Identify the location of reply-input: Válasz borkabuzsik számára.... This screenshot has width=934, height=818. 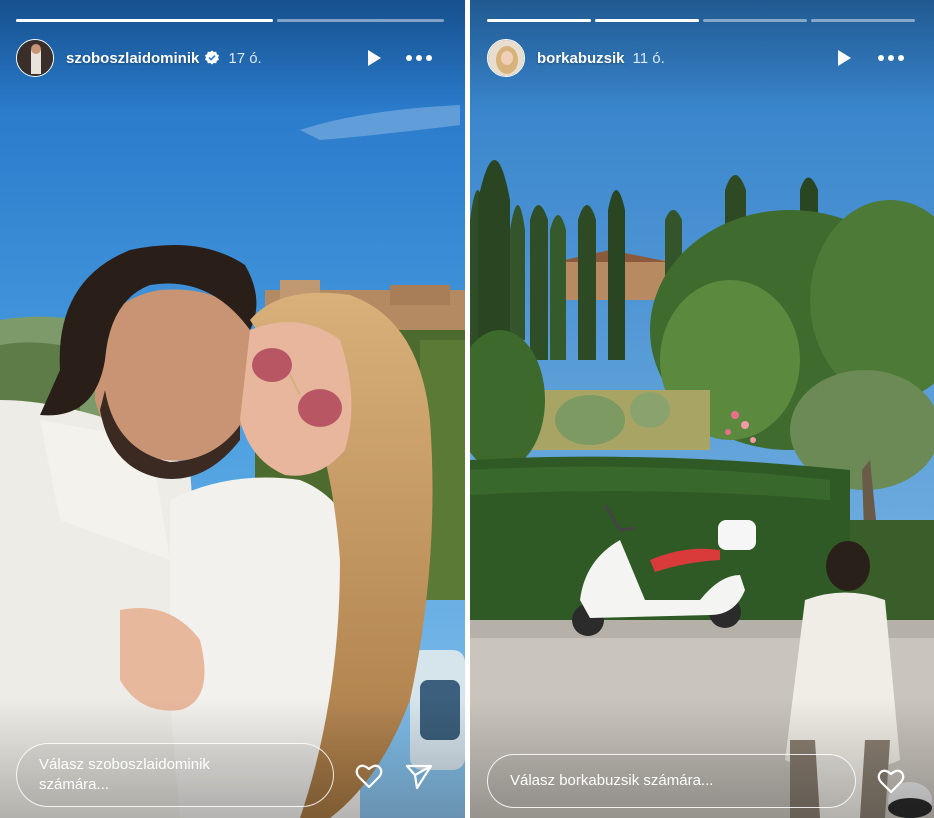
(671, 781).